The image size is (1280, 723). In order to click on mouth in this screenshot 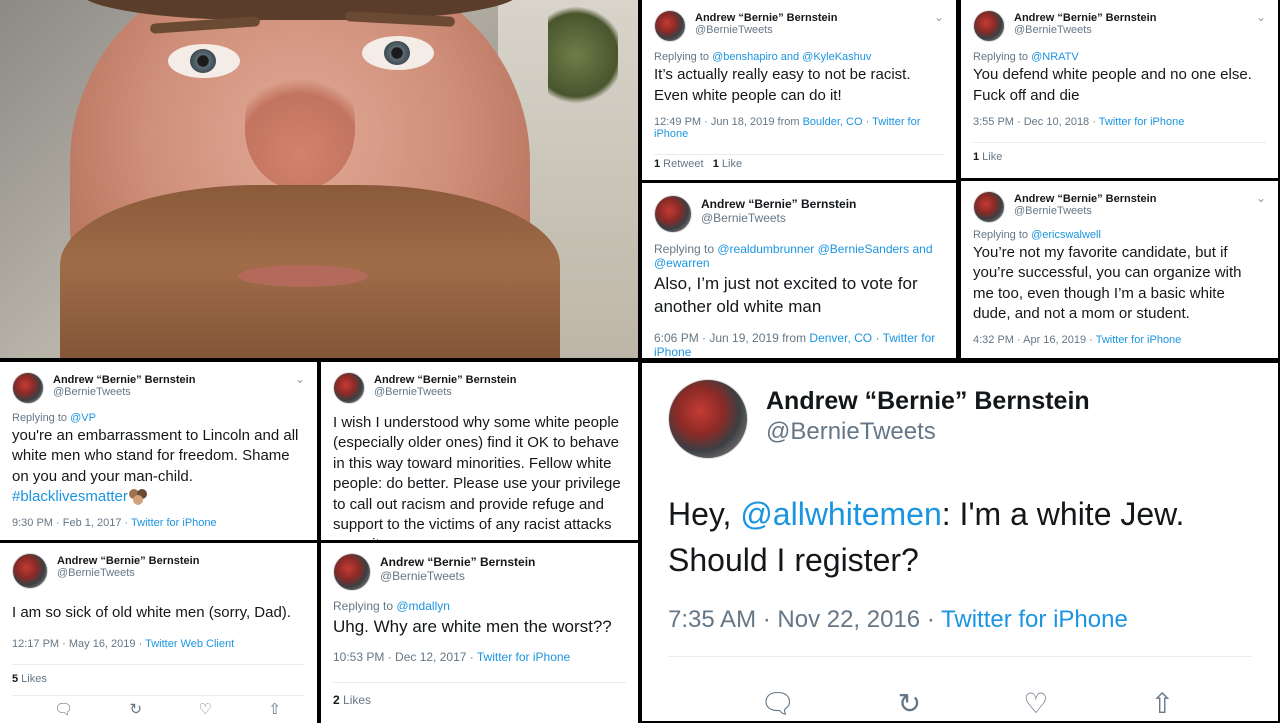, I will do `click(303, 276)`.